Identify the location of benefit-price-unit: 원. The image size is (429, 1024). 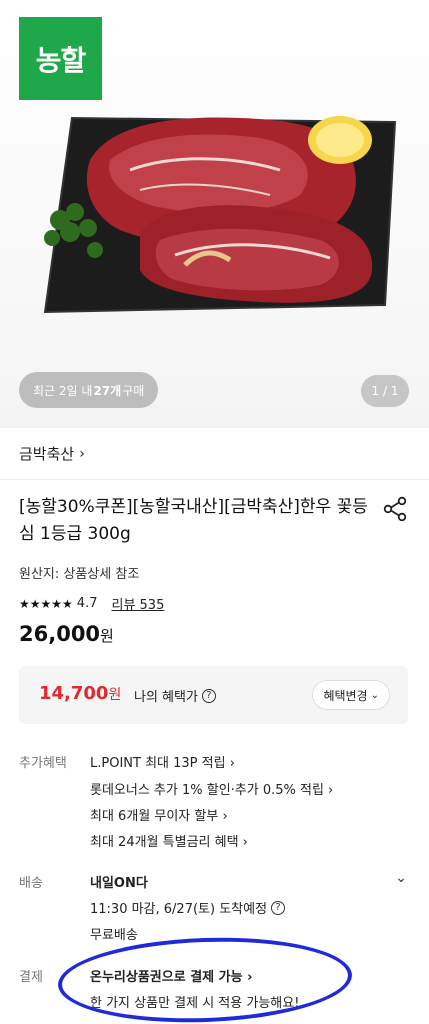
(115, 695).